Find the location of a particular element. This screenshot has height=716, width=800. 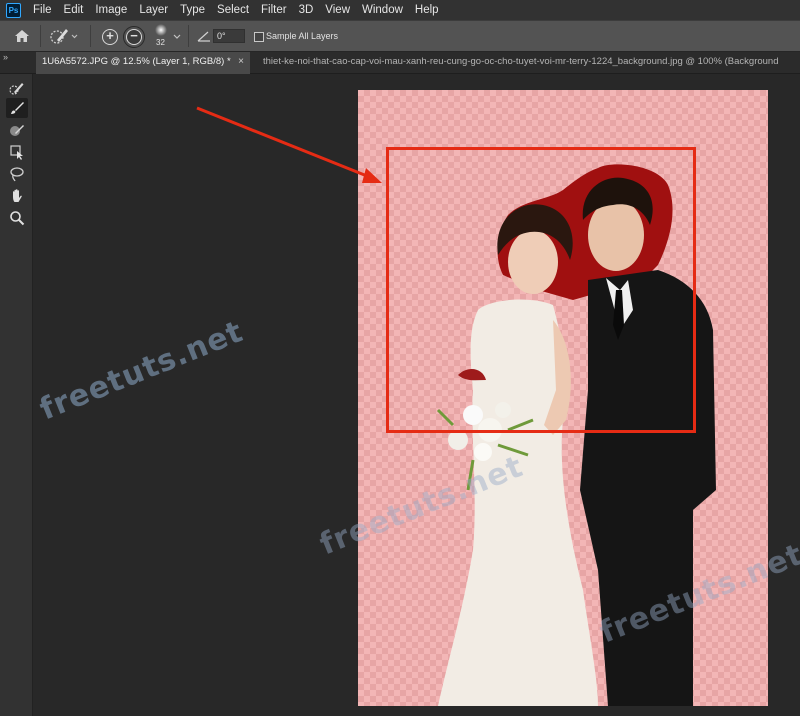

menu-view: View is located at coordinates (337, 10).